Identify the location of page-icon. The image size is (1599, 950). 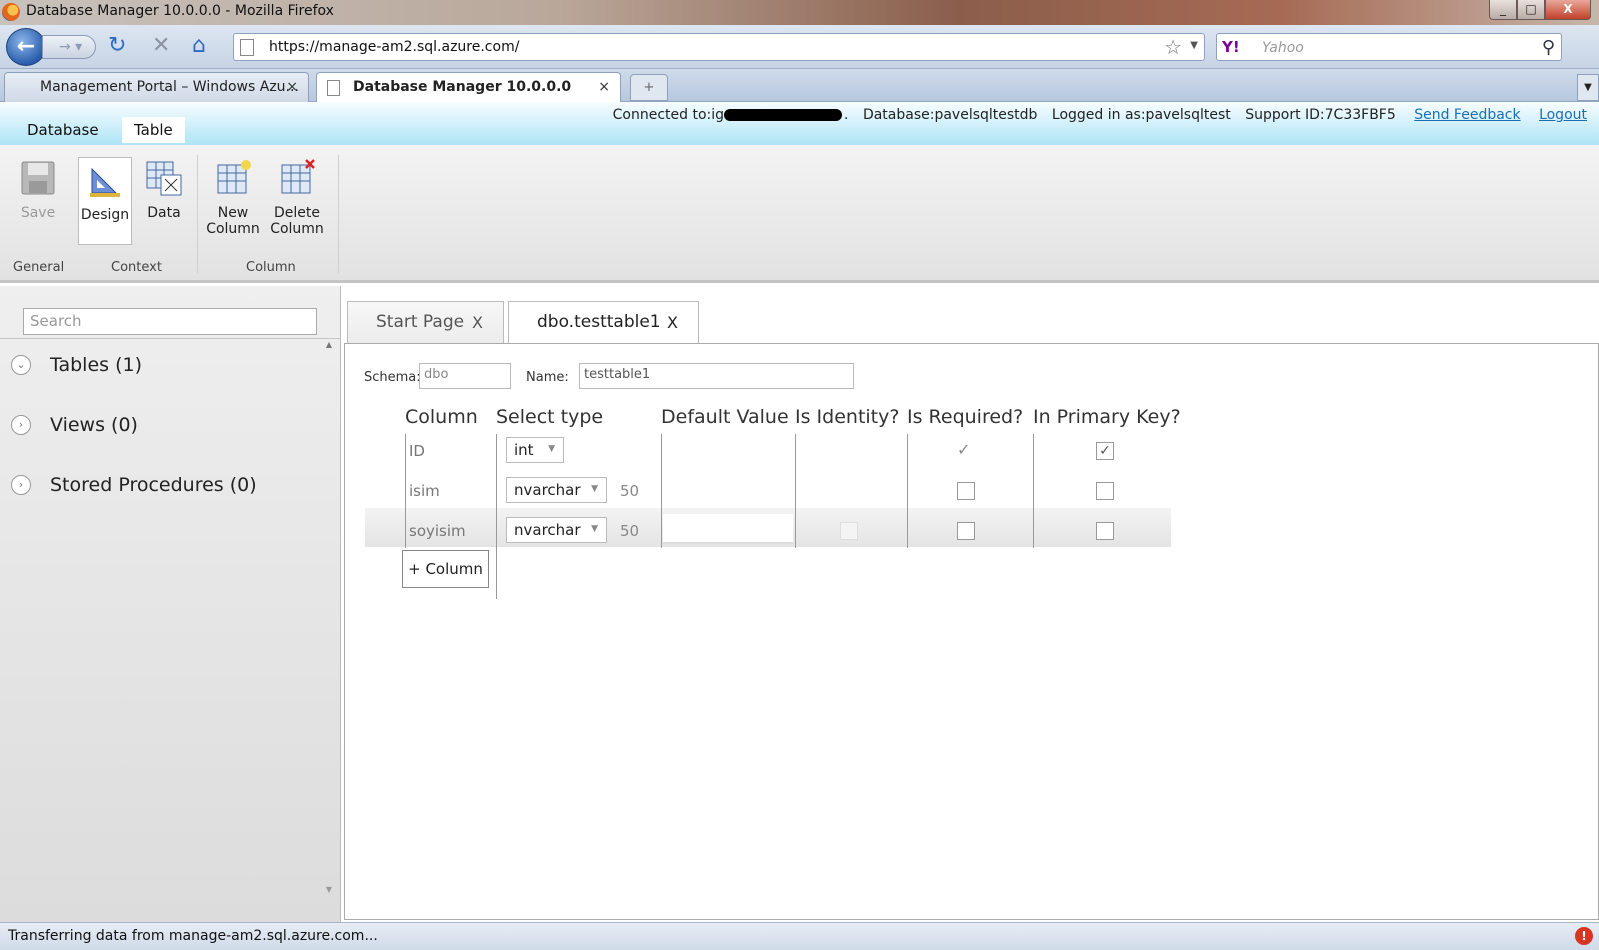
(247, 47).